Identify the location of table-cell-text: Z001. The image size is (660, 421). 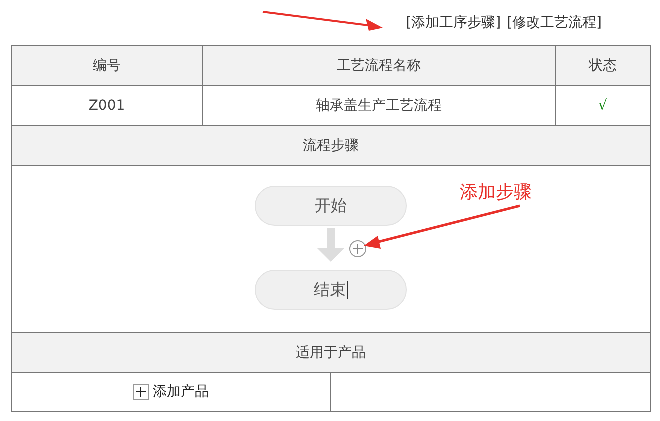
(107, 106).